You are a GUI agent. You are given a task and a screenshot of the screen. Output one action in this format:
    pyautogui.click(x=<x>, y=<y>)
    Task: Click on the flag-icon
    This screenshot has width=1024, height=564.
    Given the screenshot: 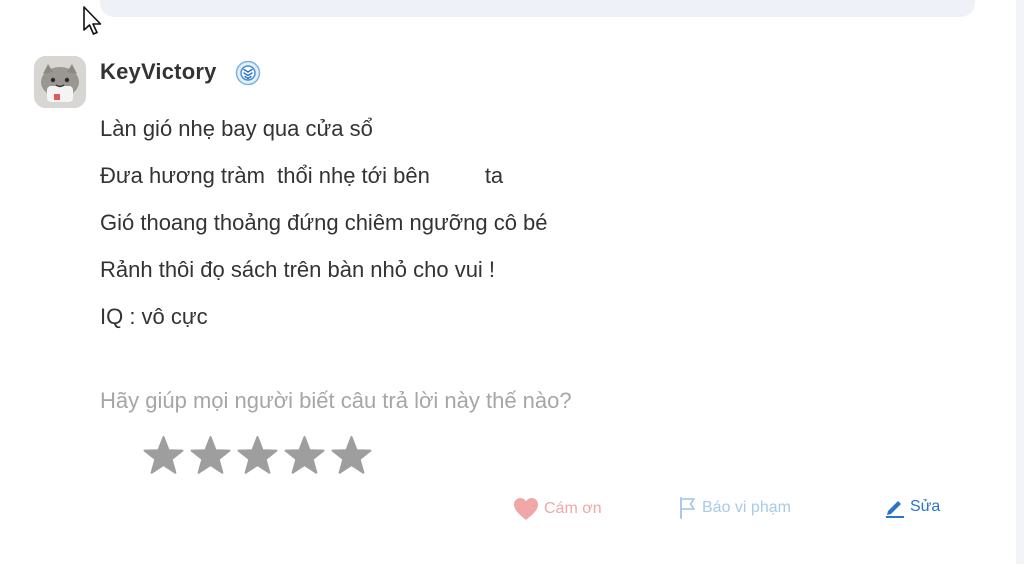 What is the action you would take?
    pyautogui.click(x=687, y=508)
    